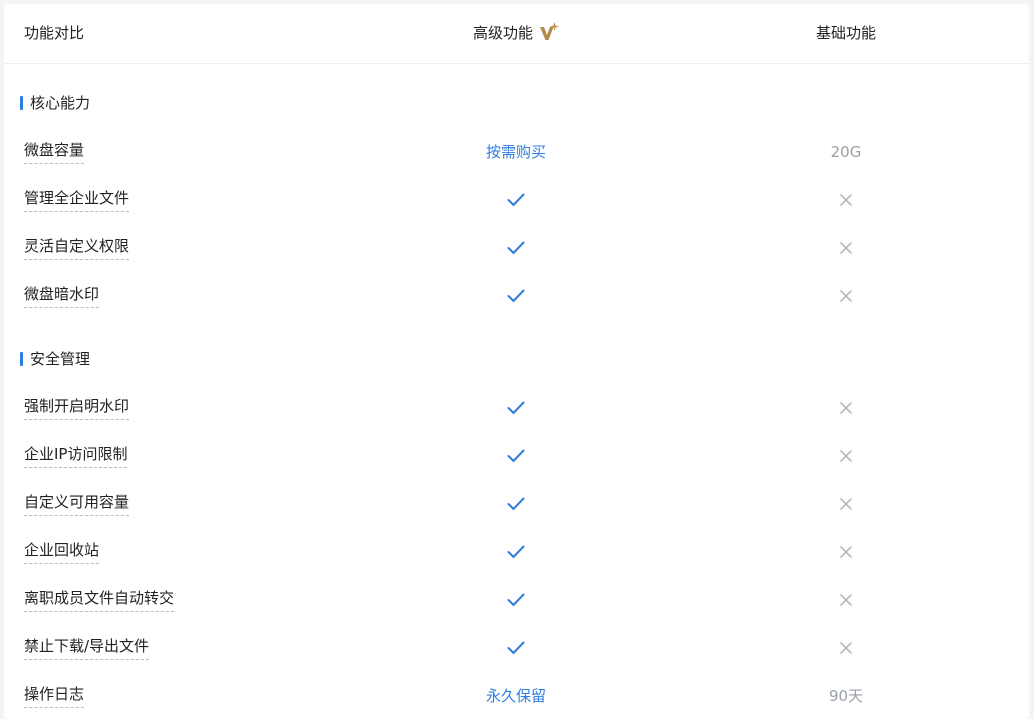  Describe the element at coordinates (77, 408) in the screenshot. I see `feature-name: 强制开启明水印` at that location.